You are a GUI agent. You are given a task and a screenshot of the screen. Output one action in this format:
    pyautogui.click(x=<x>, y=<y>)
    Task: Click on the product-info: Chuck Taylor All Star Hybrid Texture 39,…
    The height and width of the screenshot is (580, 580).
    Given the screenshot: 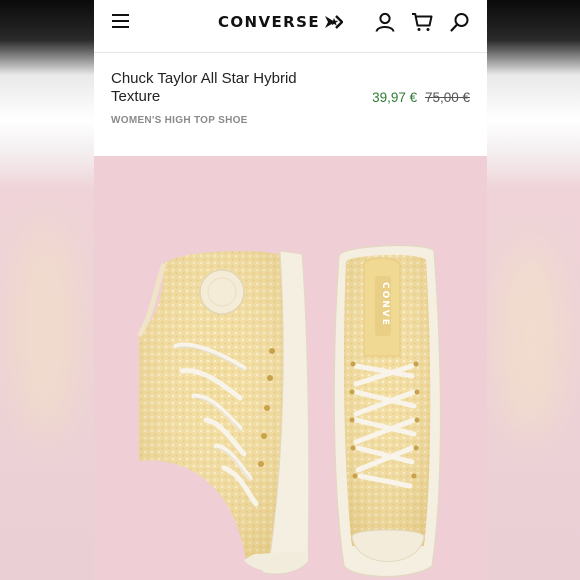 What is the action you would take?
    pyautogui.click(x=290, y=104)
    